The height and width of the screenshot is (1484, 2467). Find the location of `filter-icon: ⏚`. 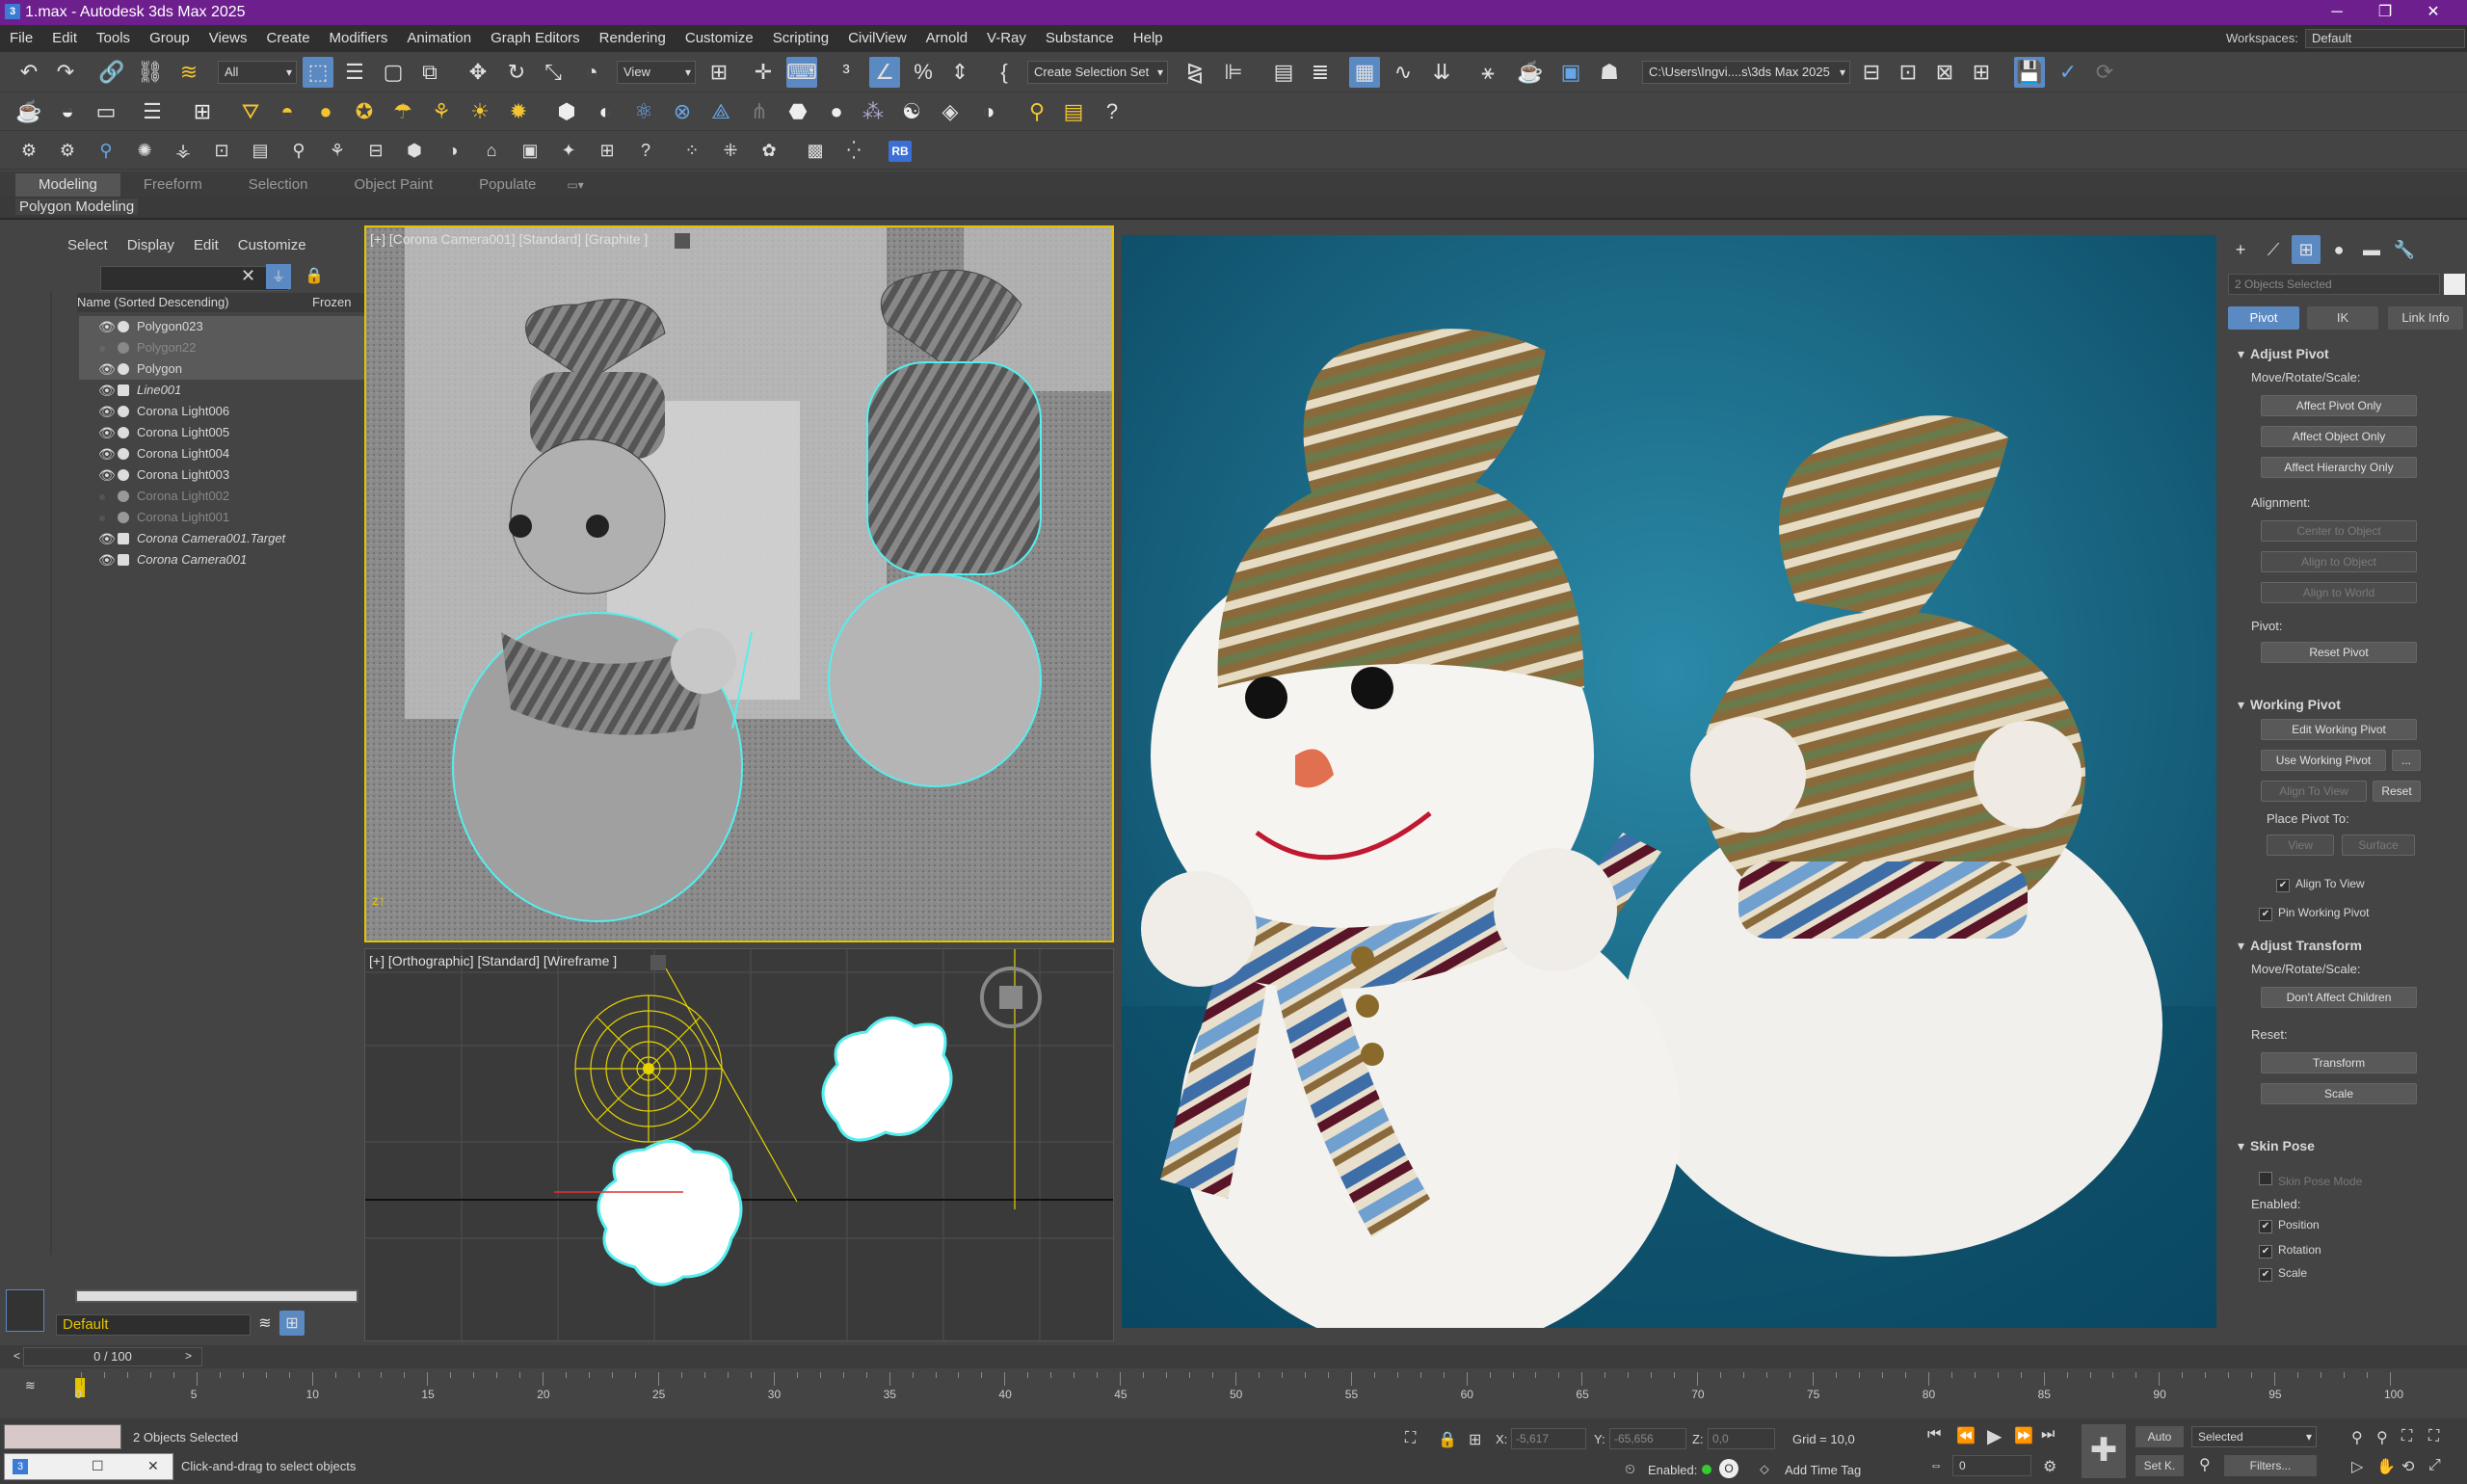

filter-icon: ⏚ is located at coordinates (278, 276).